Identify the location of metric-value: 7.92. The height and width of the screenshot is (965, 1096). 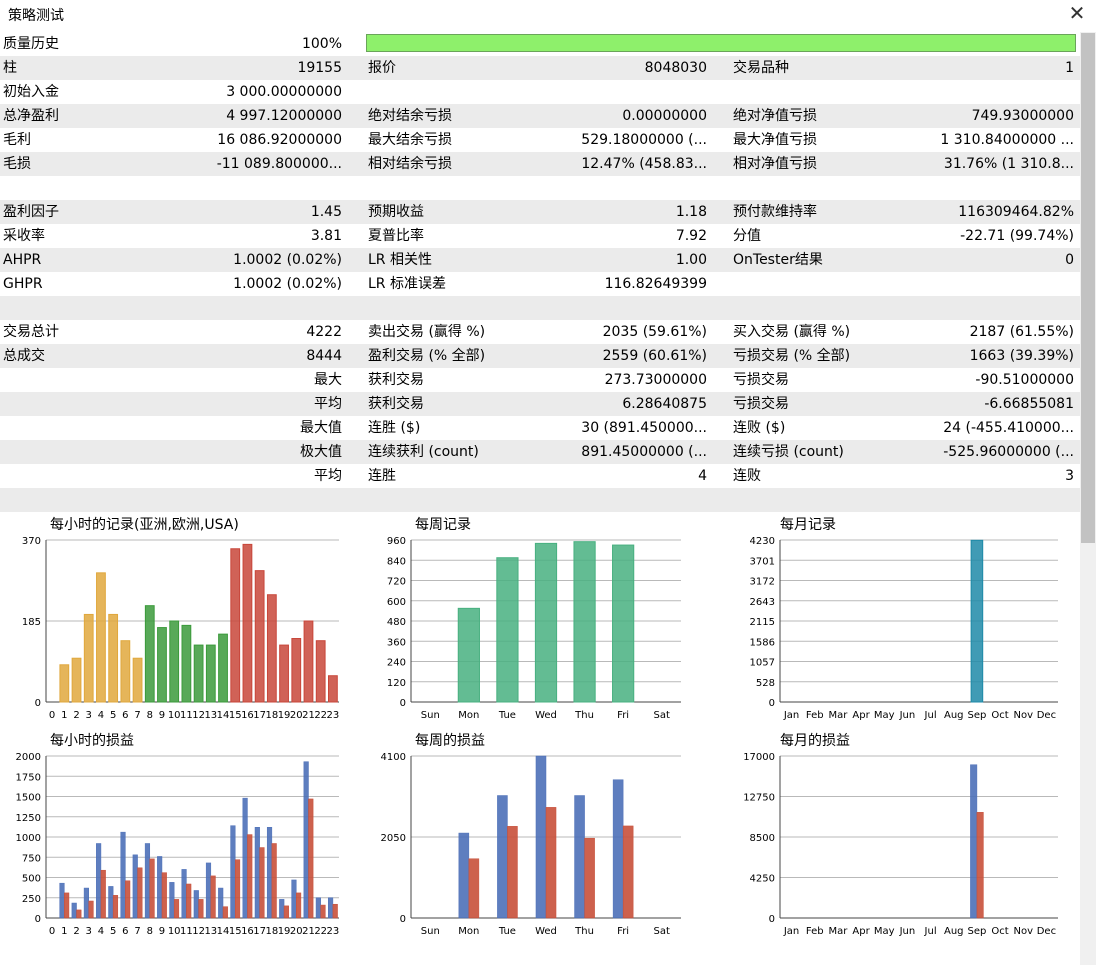
(691, 236).